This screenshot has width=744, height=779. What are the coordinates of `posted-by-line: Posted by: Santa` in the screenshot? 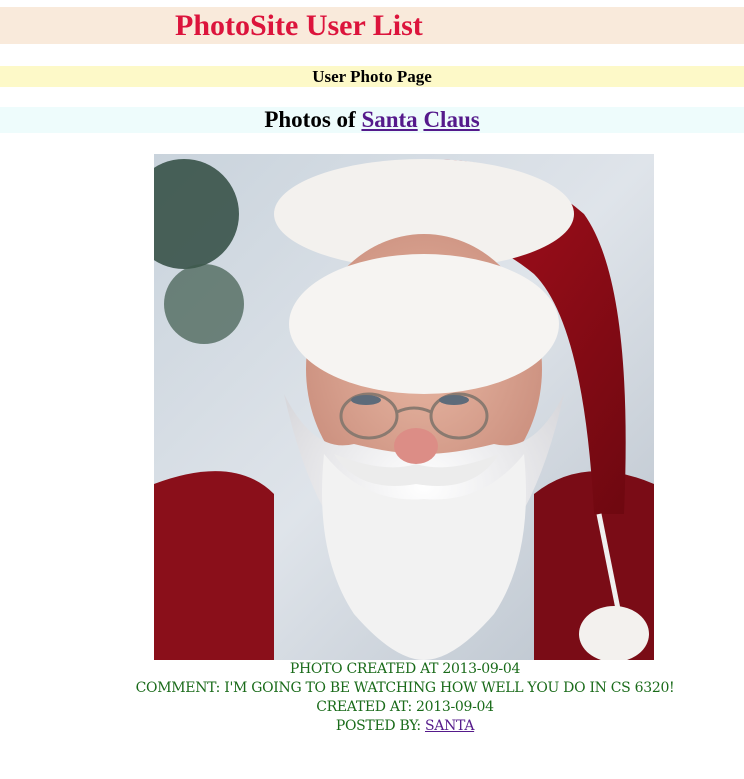 It's located at (372, 726).